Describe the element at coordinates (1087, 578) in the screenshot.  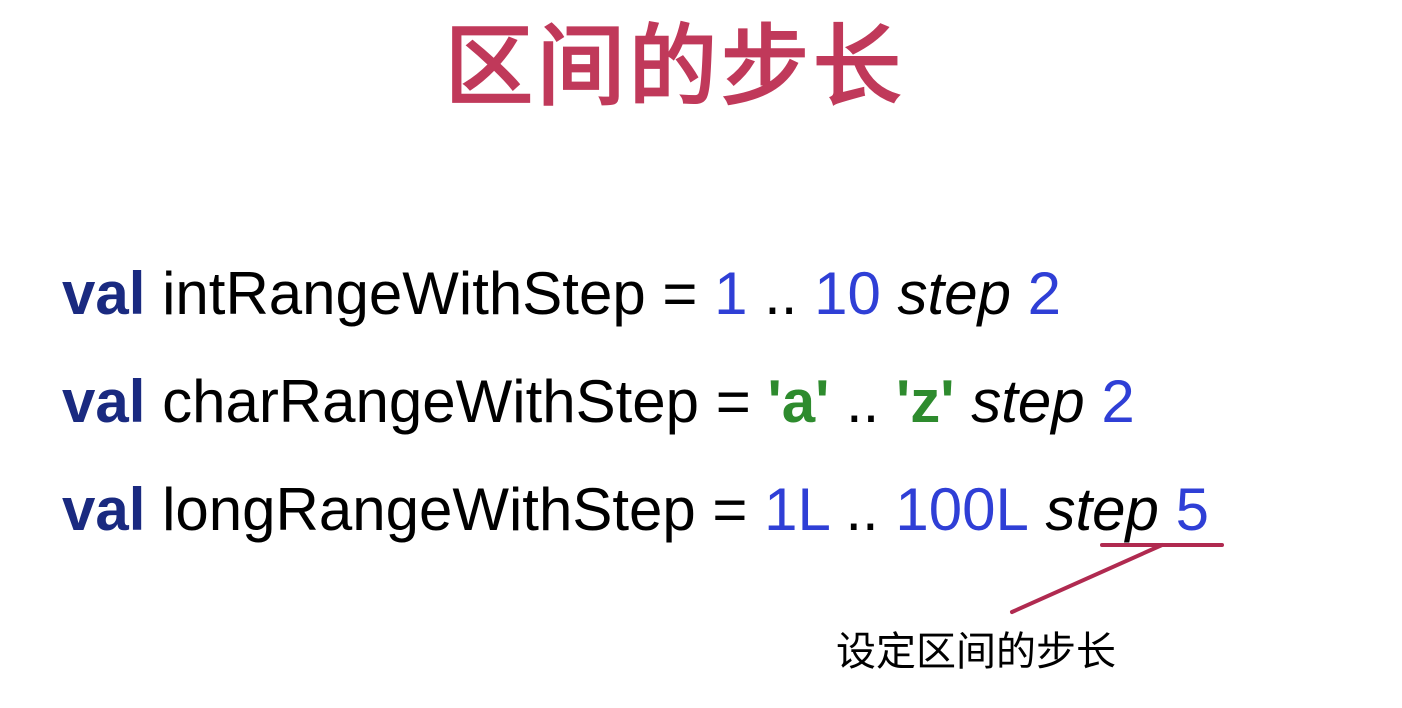
I see `annotation-leader-line` at that location.